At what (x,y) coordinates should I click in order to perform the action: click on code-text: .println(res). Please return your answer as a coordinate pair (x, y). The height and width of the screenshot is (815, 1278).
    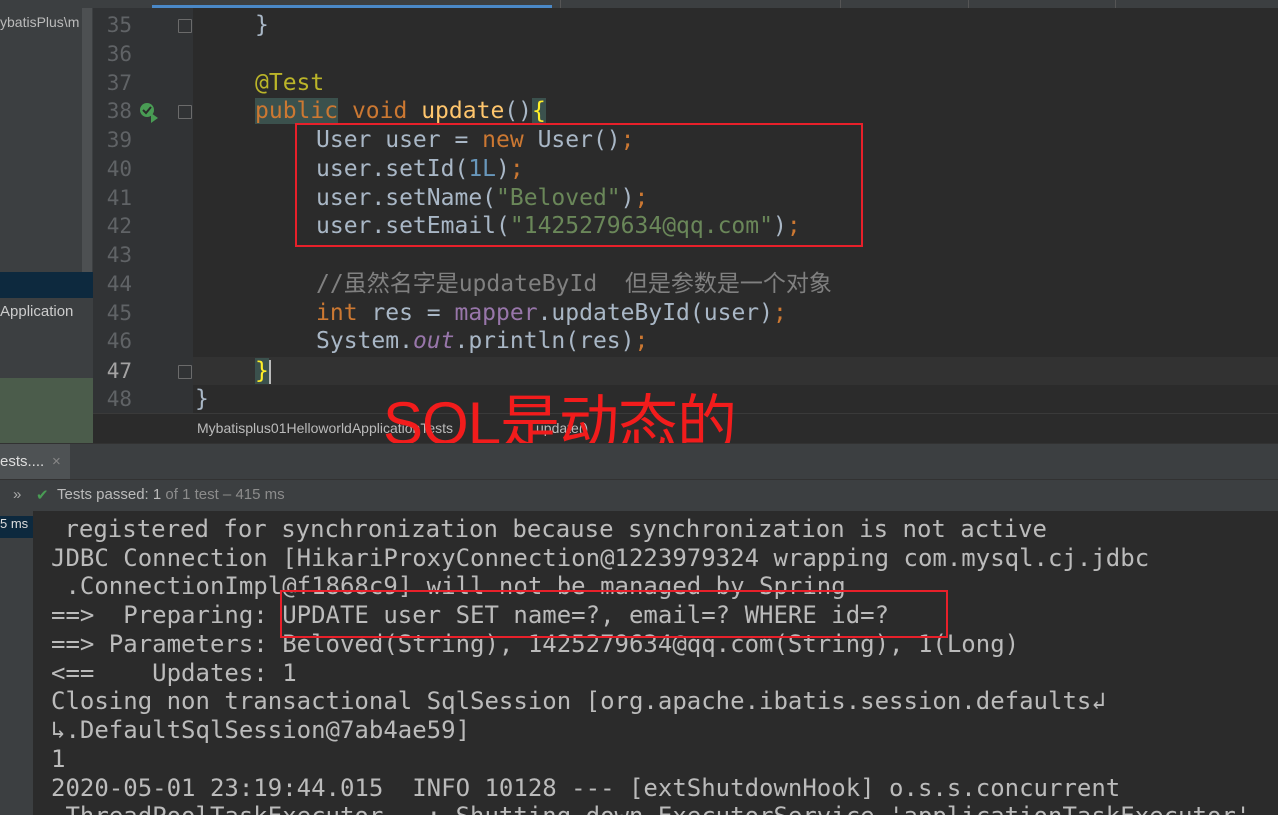
    Looking at the image, I should click on (544, 341).